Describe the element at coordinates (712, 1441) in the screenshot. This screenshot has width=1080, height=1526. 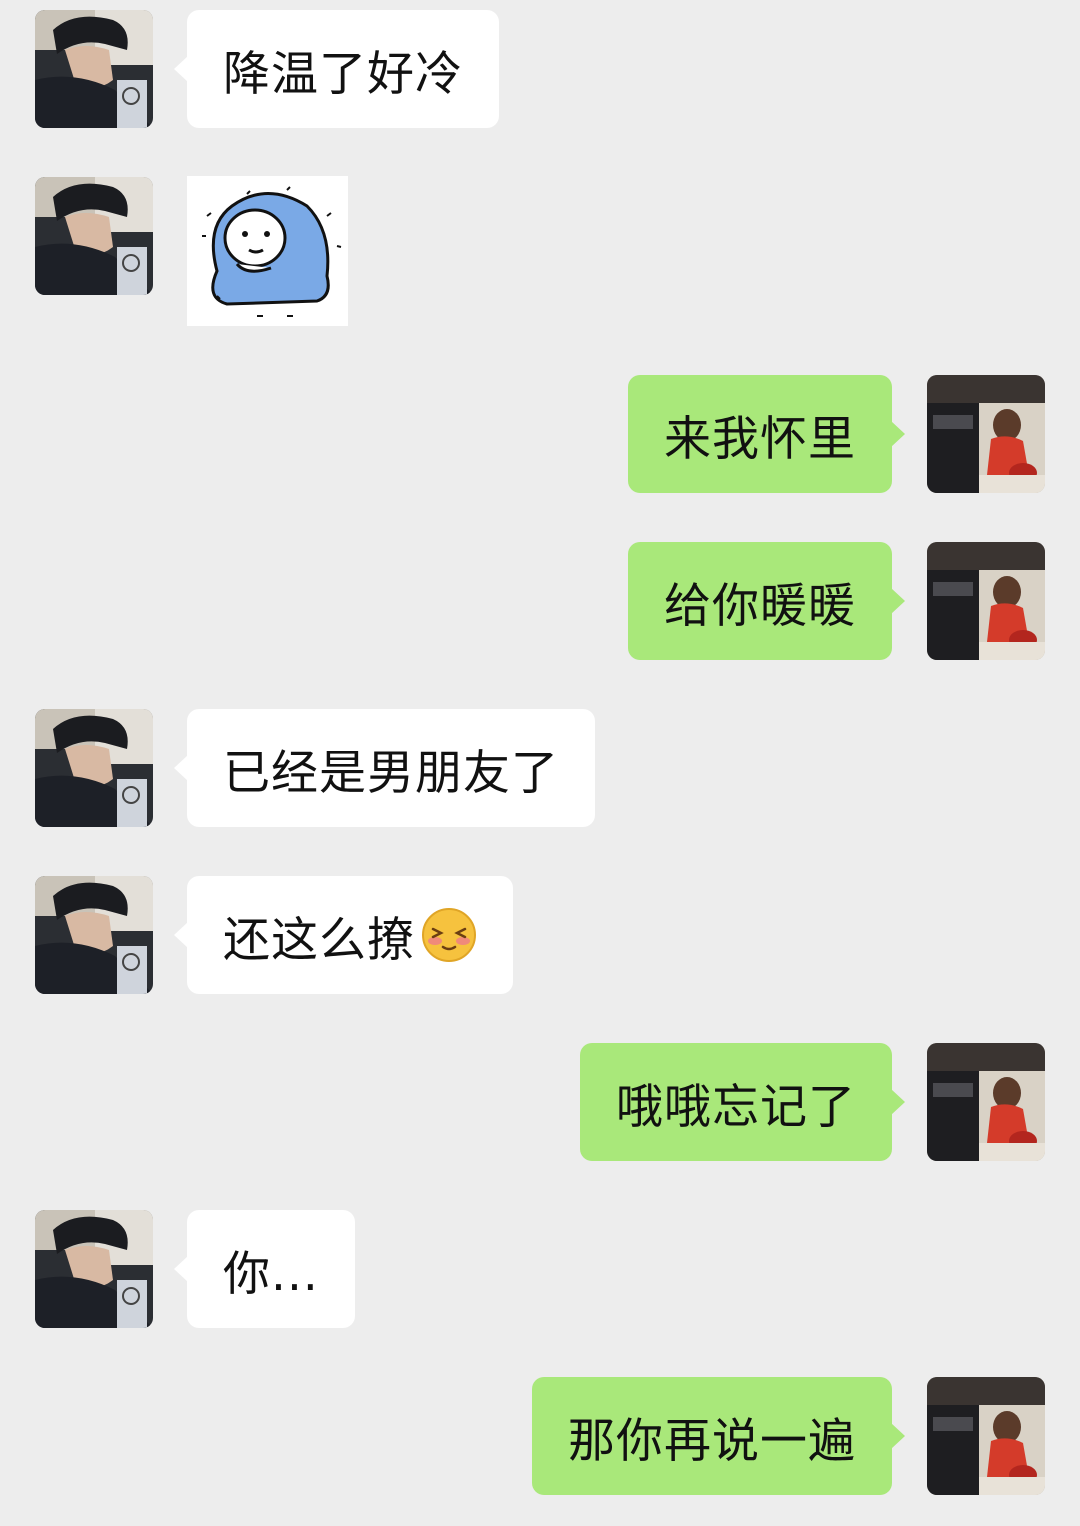
I see `message-text: 那你再说一遍` at that location.